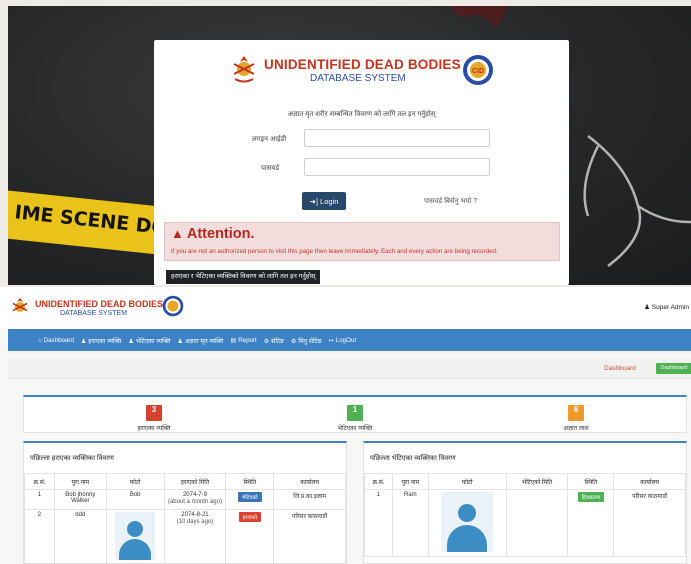 This screenshot has width=691, height=564. What do you see at coordinates (195, 481) in the screenshot?
I see `column-header: हराएको मिति` at bounding box center [195, 481].